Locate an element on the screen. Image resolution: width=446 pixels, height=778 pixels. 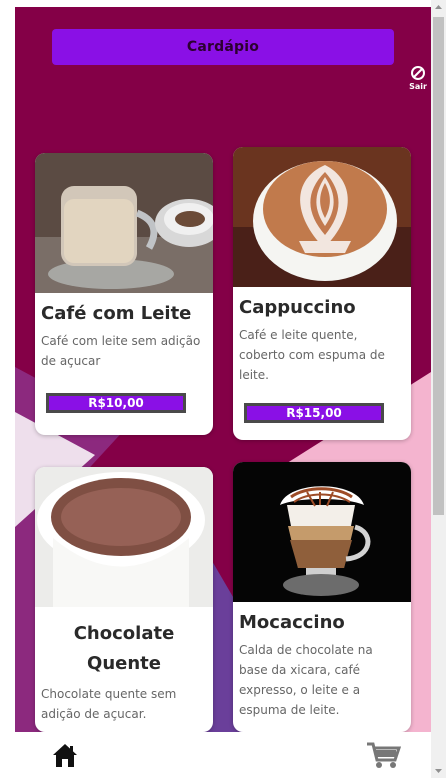
page-title: Cardápio is located at coordinates (223, 47).